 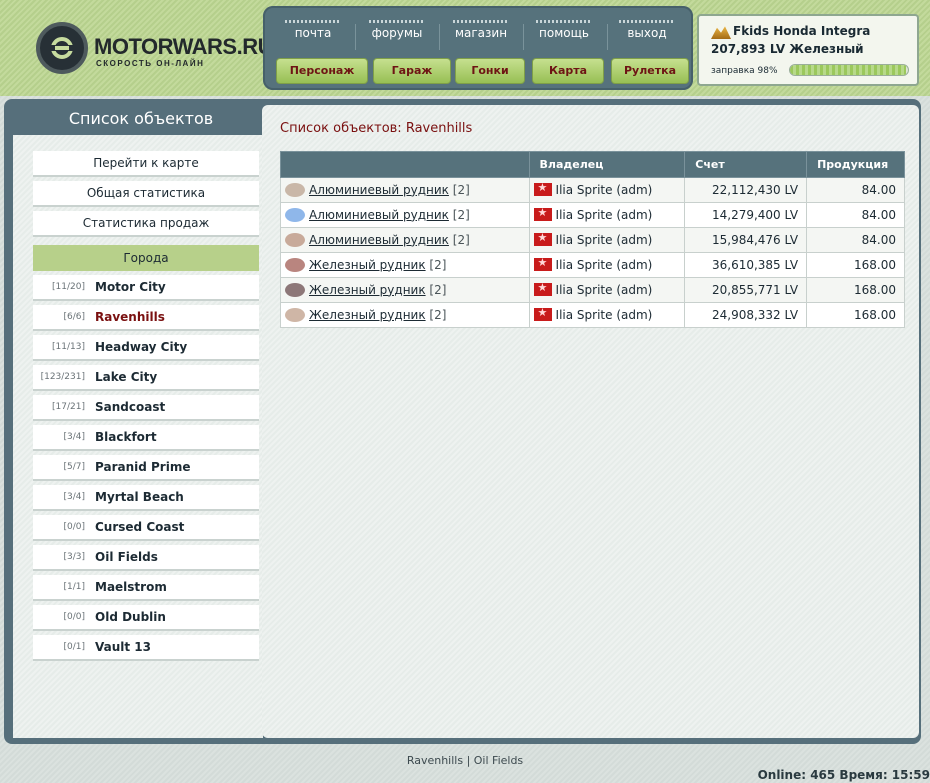 What do you see at coordinates (68, 287) in the screenshot?
I see `city-object-count: [11/20]` at bounding box center [68, 287].